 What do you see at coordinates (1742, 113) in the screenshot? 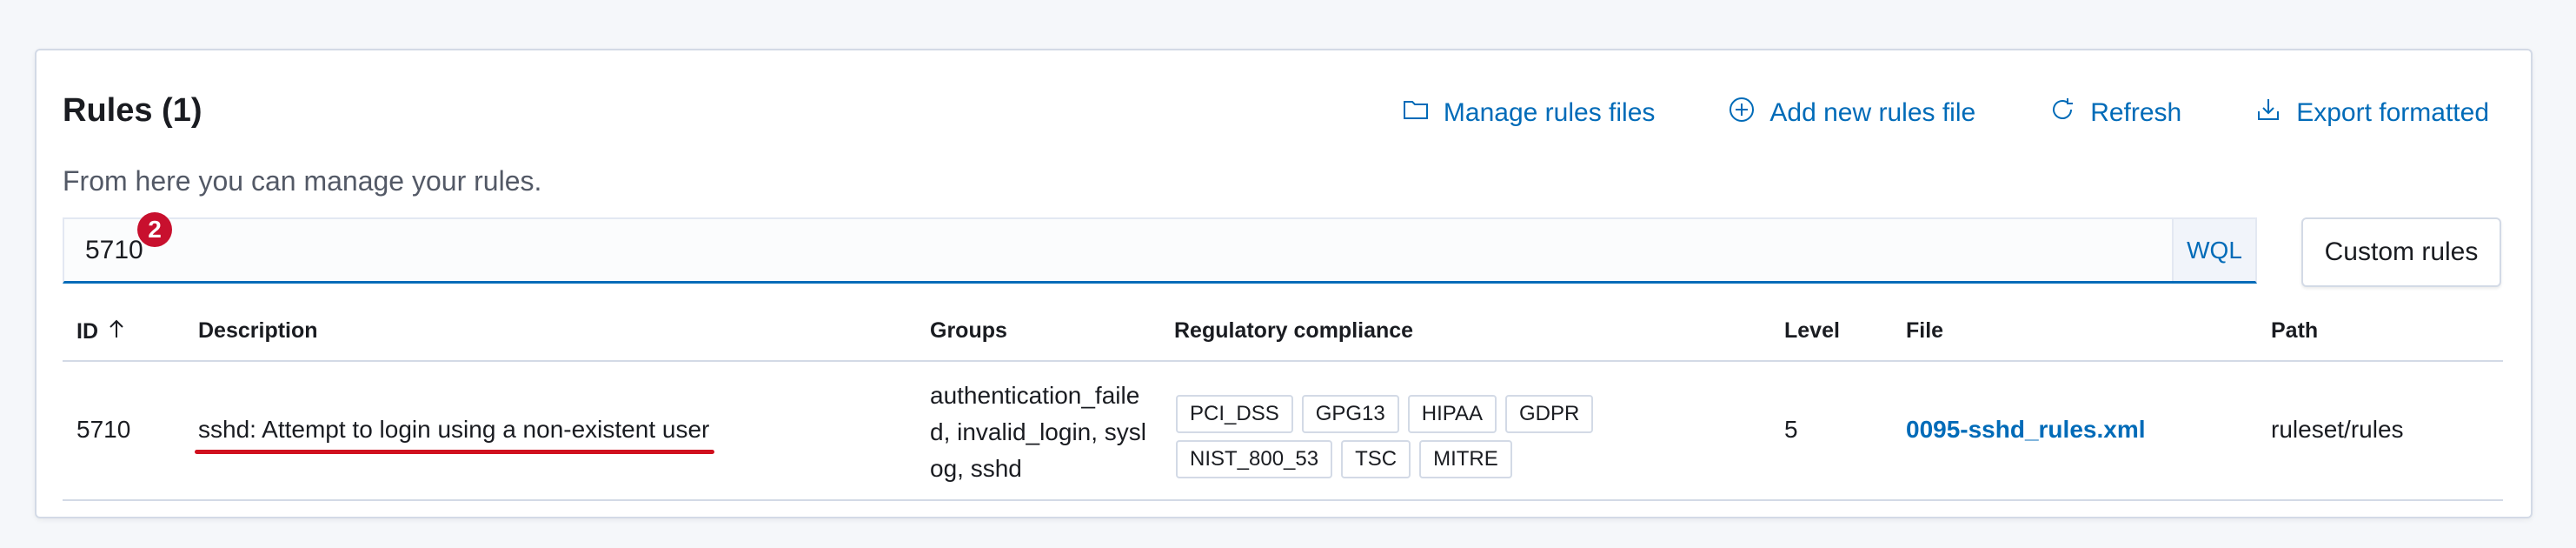
I see `plus-circle-icon` at bounding box center [1742, 113].